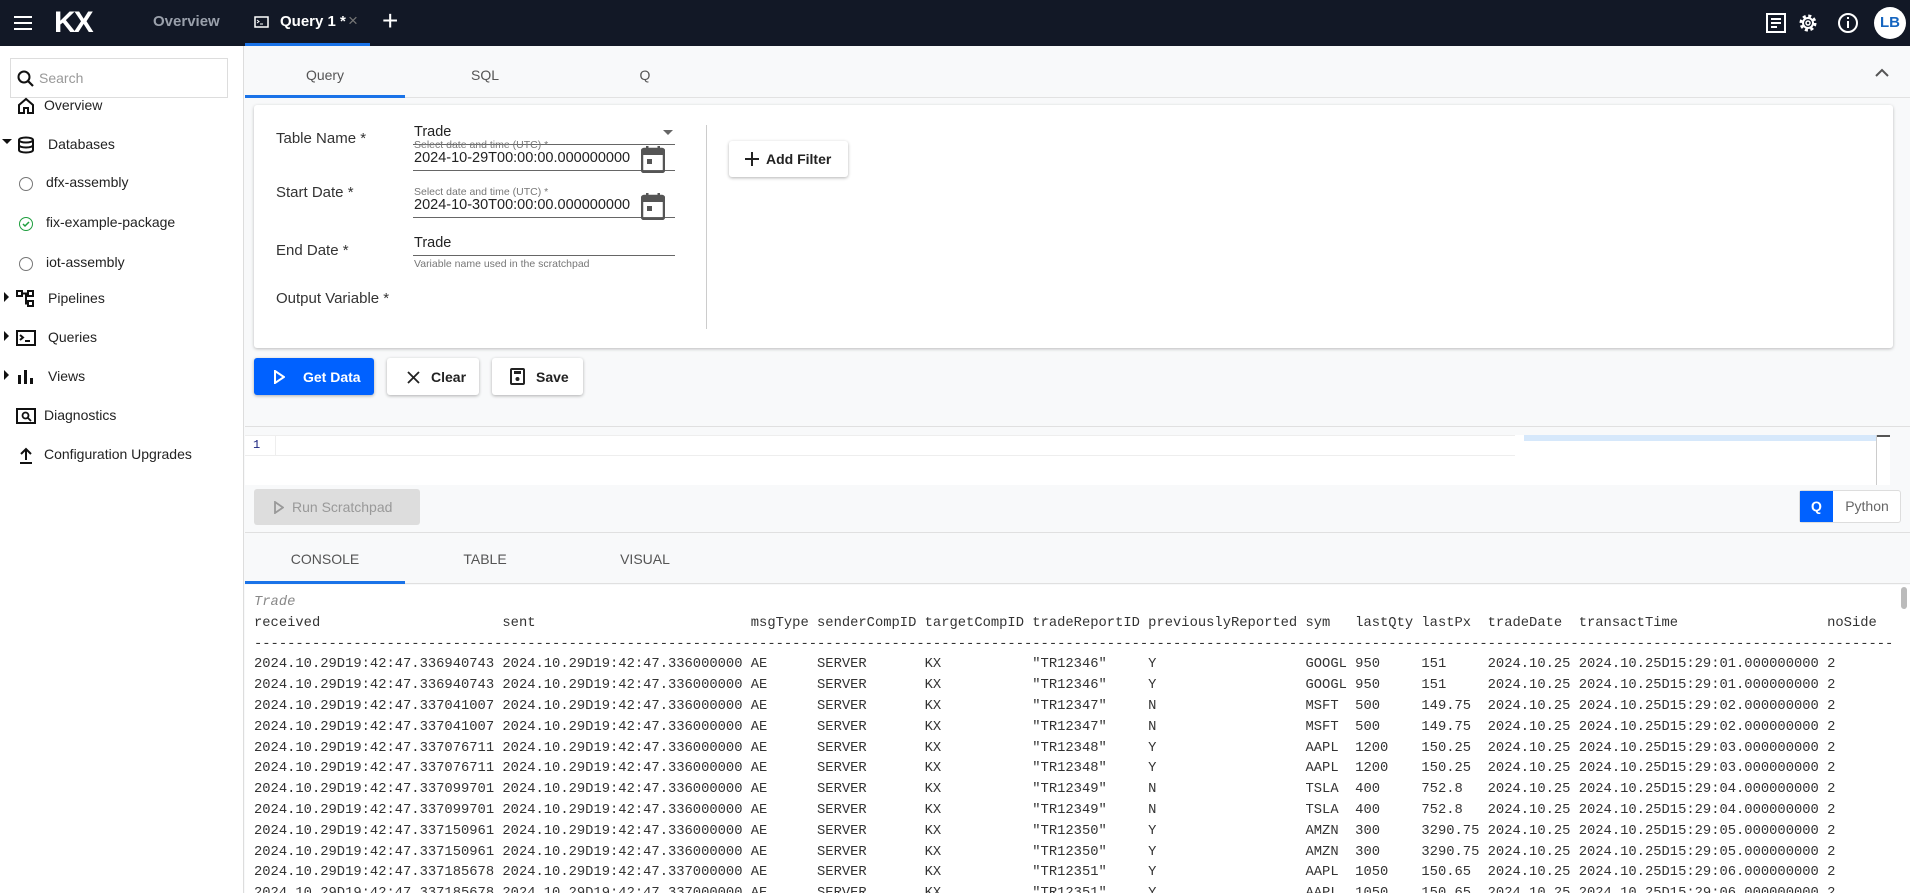  I want to click on run-scratchpad-button: Run Scratchpad, so click(337, 507).